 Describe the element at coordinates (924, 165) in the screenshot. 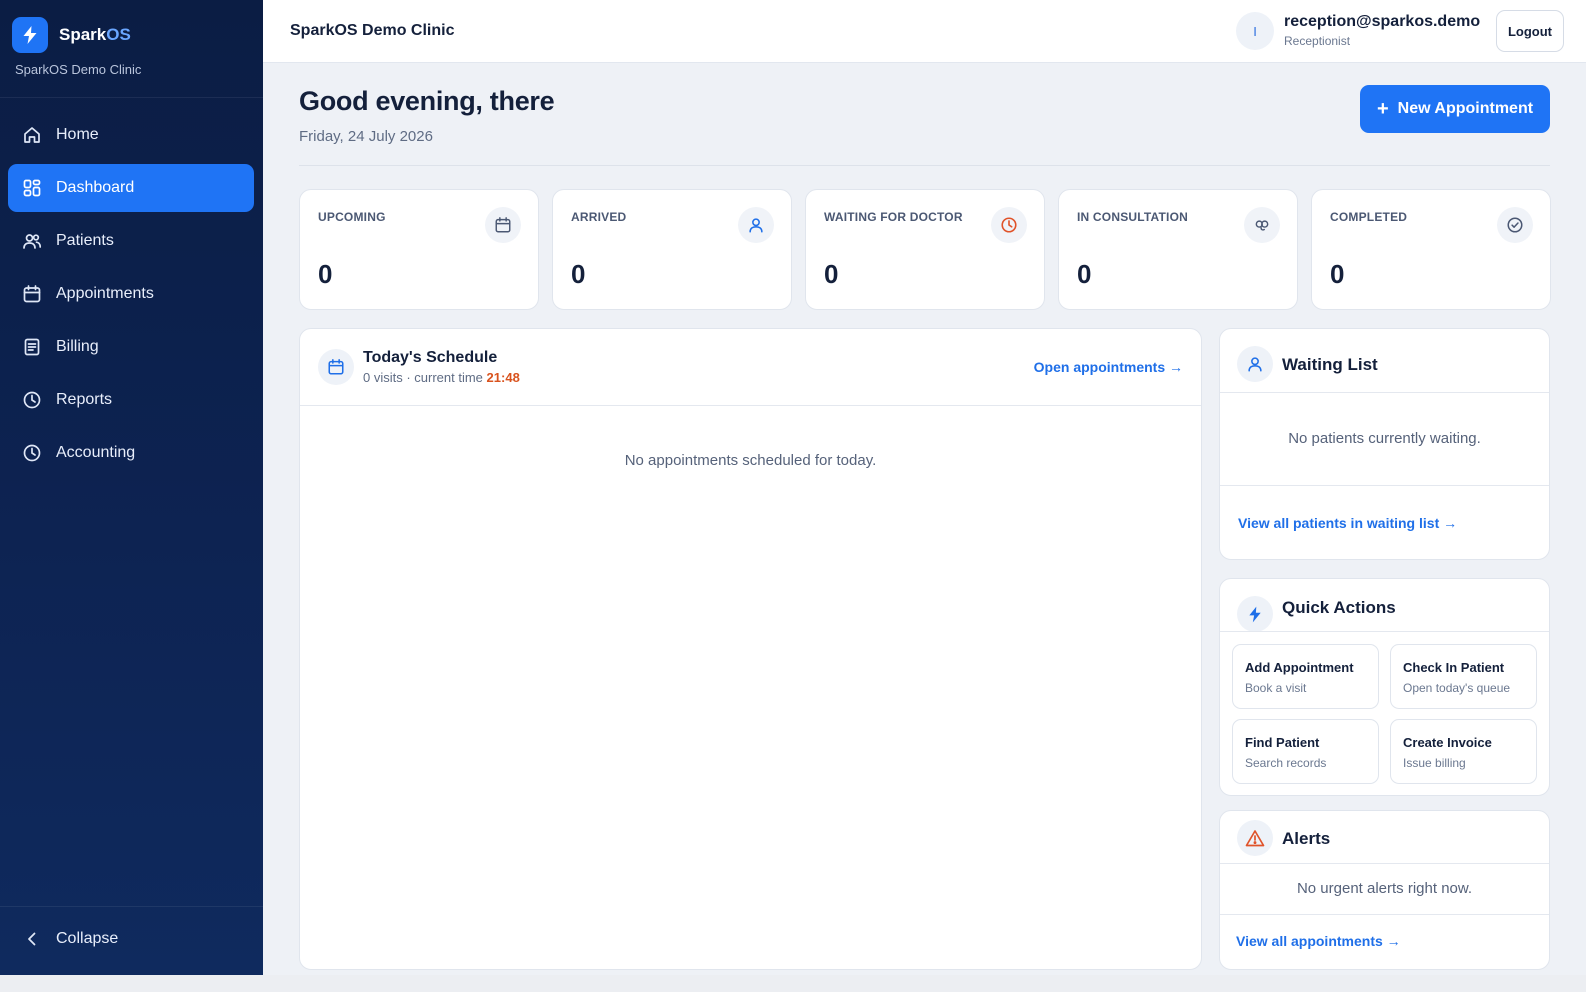

I see `header-divider` at that location.